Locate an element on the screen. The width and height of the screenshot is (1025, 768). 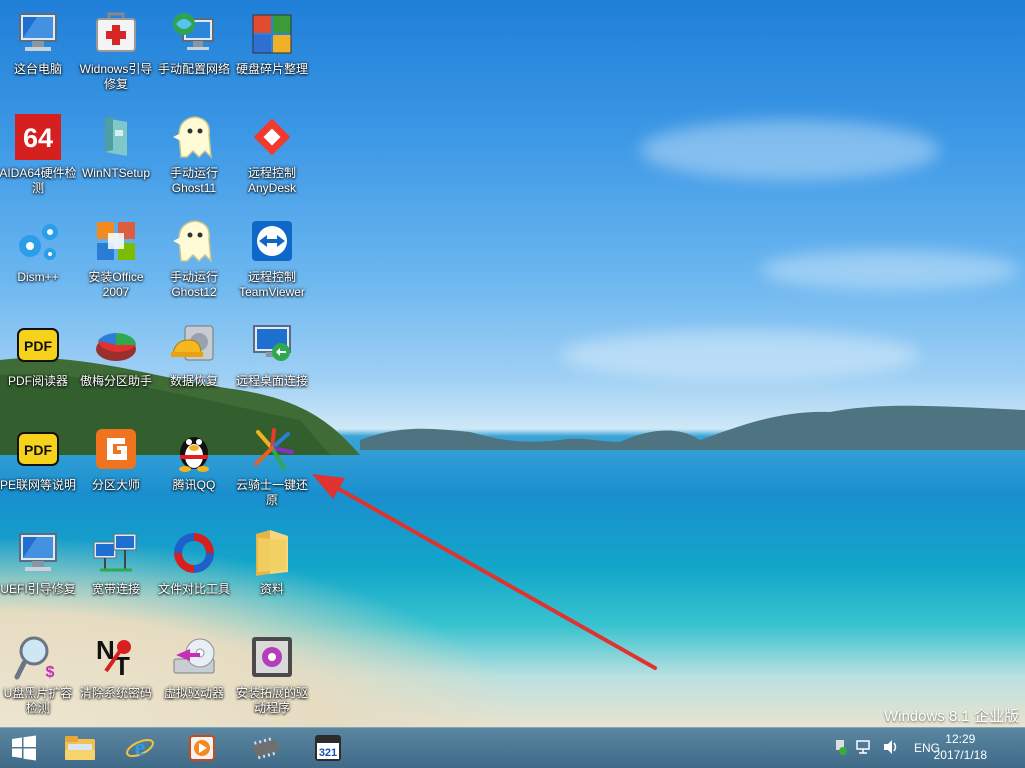
desktop-icon-label: 文件对比工具 is located at coordinates (193, 589).